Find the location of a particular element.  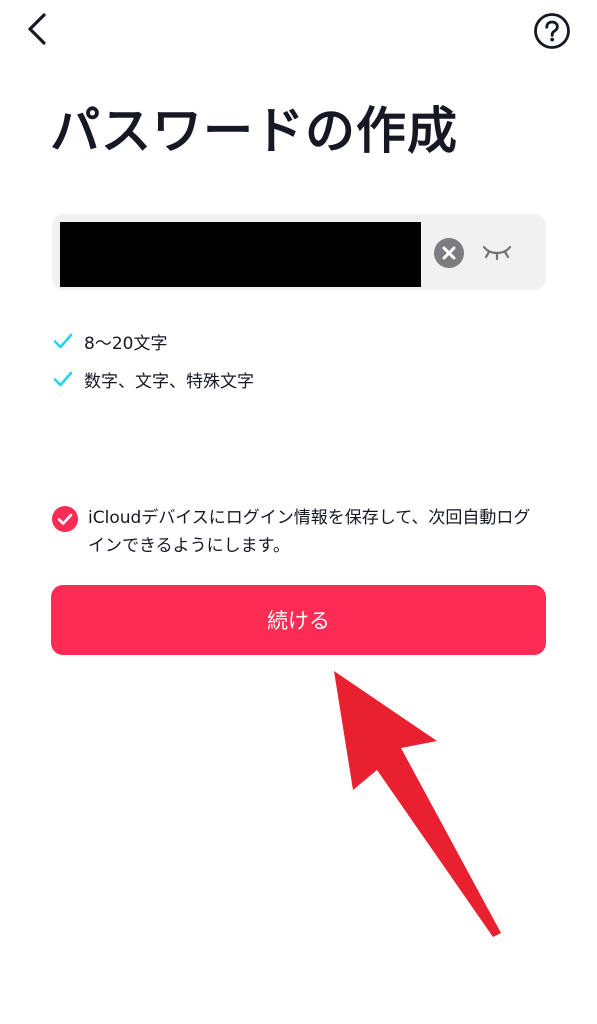

question-circle-icon is located at coordinates (552, 31).